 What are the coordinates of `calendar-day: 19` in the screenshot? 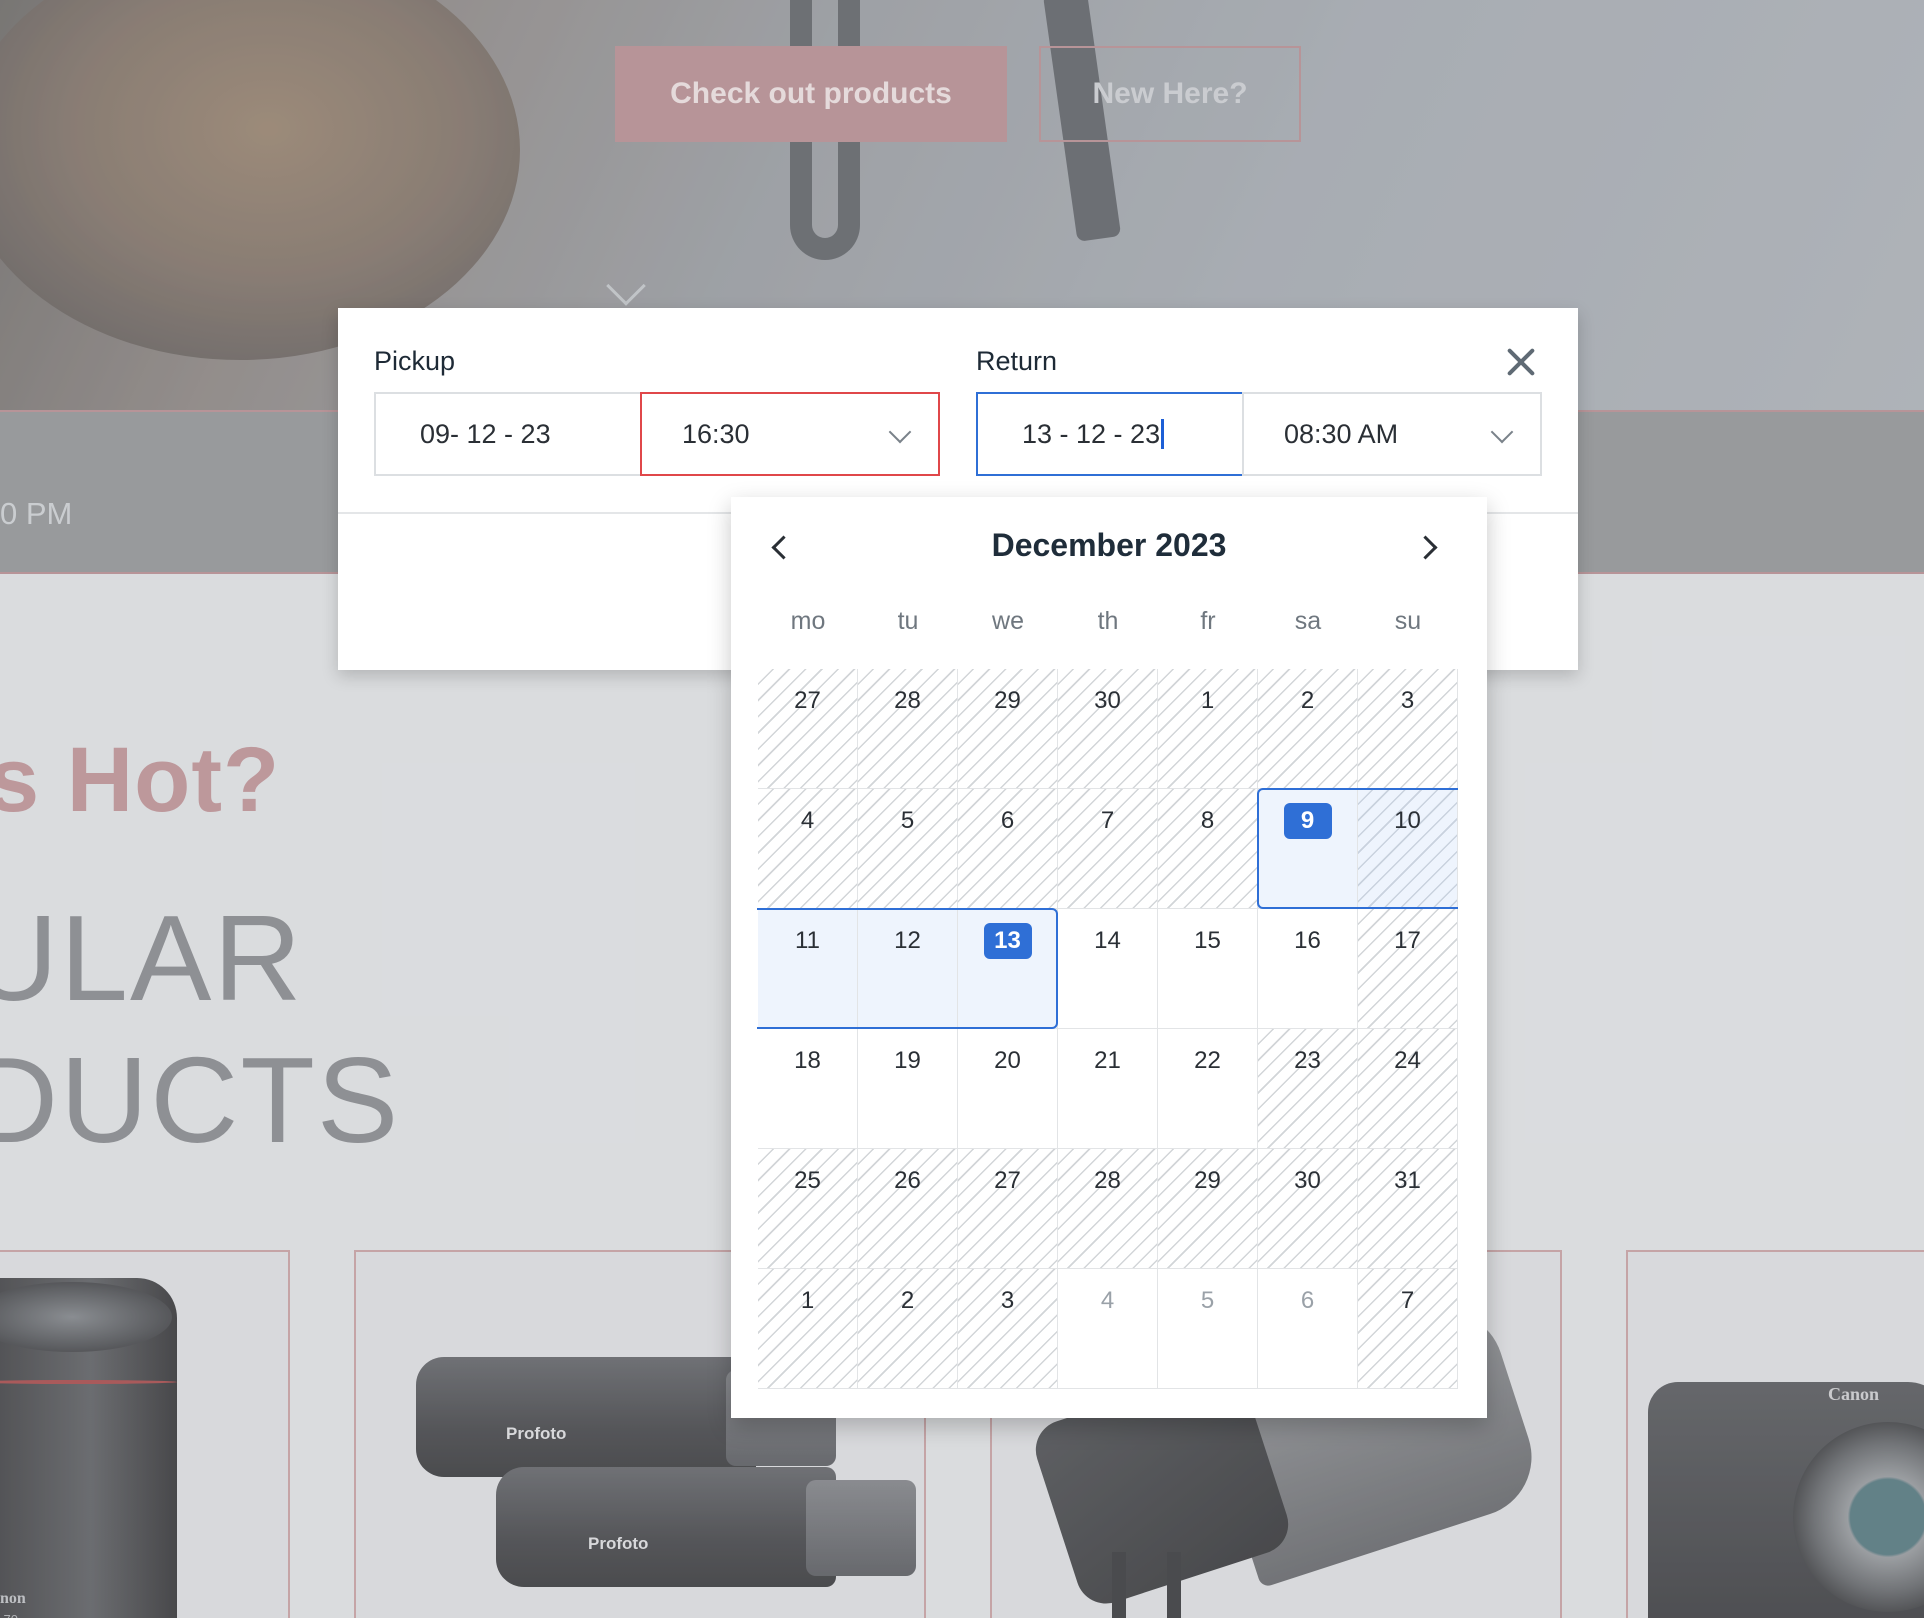 It's located at (908, 1089).